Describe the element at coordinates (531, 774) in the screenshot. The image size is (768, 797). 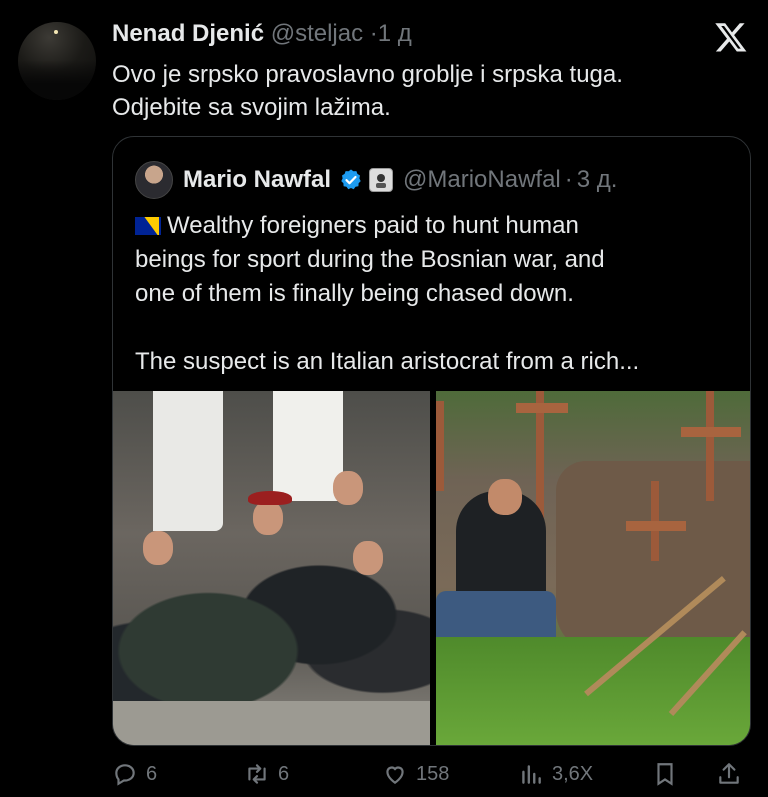
I see `views-icon` at that location.